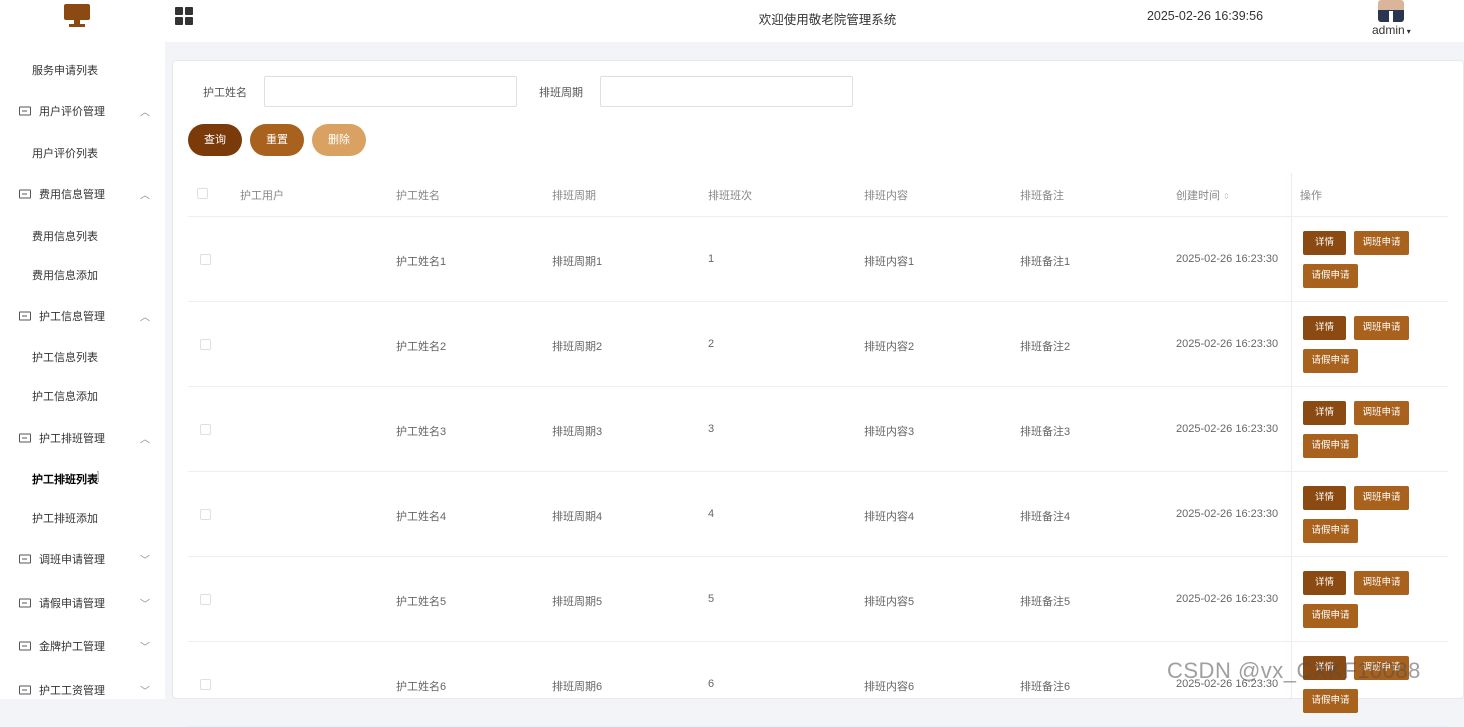  I want to click on table-header: 护工用户 护工姓名 排班周期 排班班次 排班内容 排班备注 创建时间 ⇳ 操作, so click(818, 195).